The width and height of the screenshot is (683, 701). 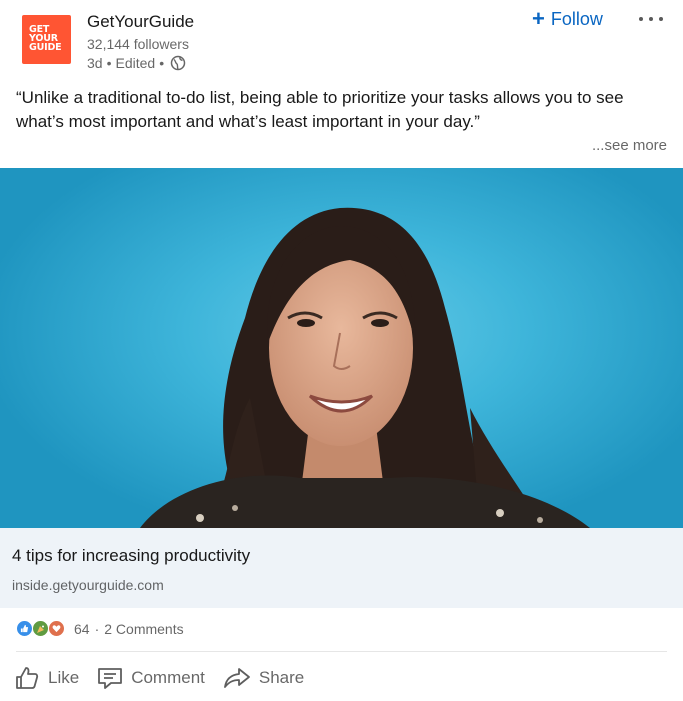 I want to click on plus-icon: +, so click(x=538, y=18).